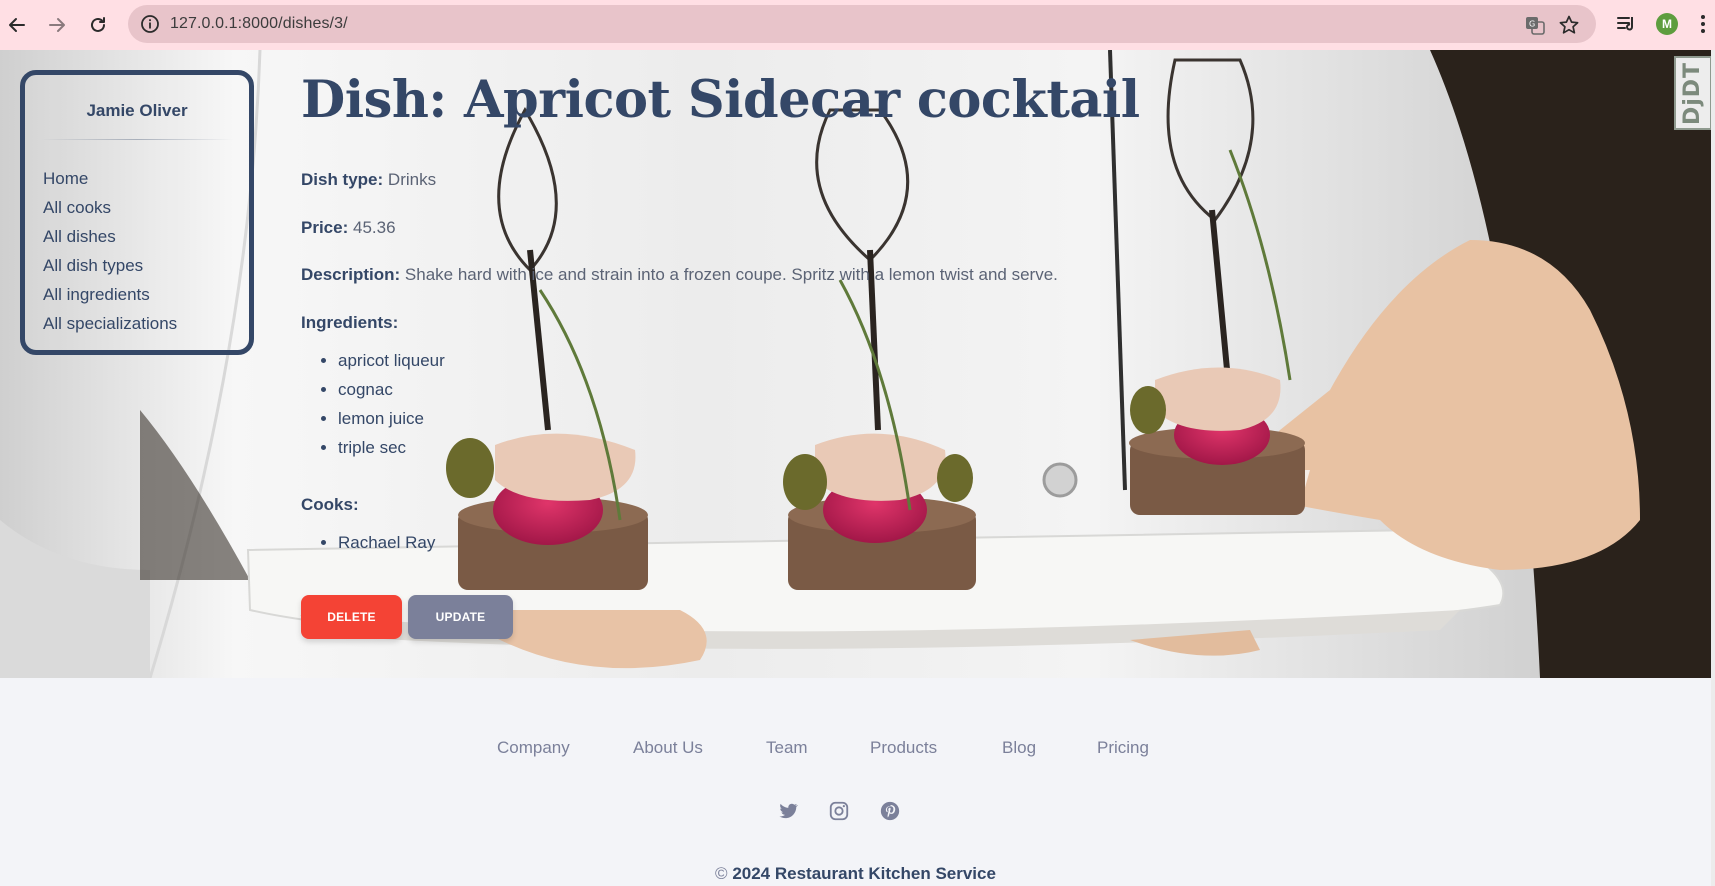 The image size is (1715, 886). What do you see at coordinates (788, 811) in the screenshot?
I see `twitter-icon` at bounding box center [788, 811].